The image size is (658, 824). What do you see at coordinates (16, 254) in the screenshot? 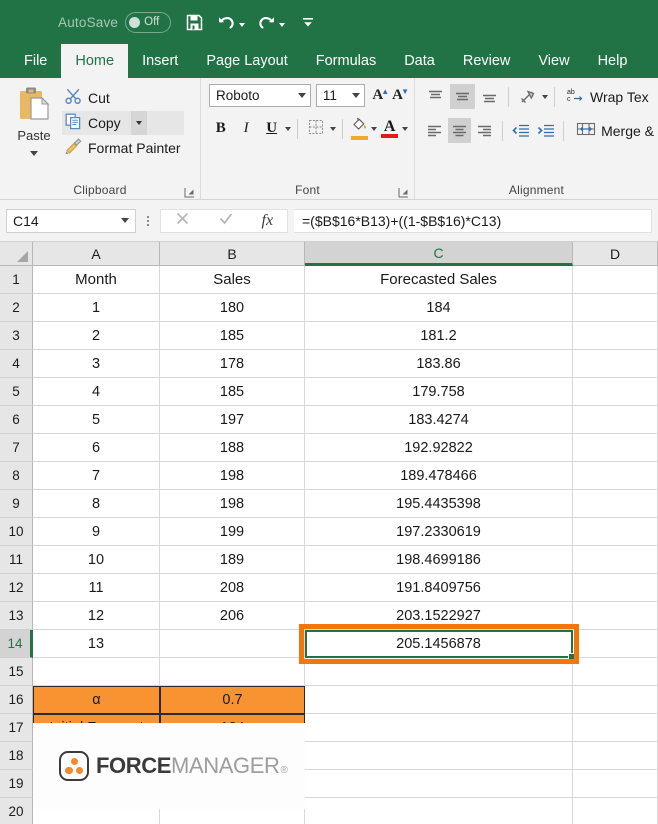
I see `select-all-corner` at bounding box center [16, 254].